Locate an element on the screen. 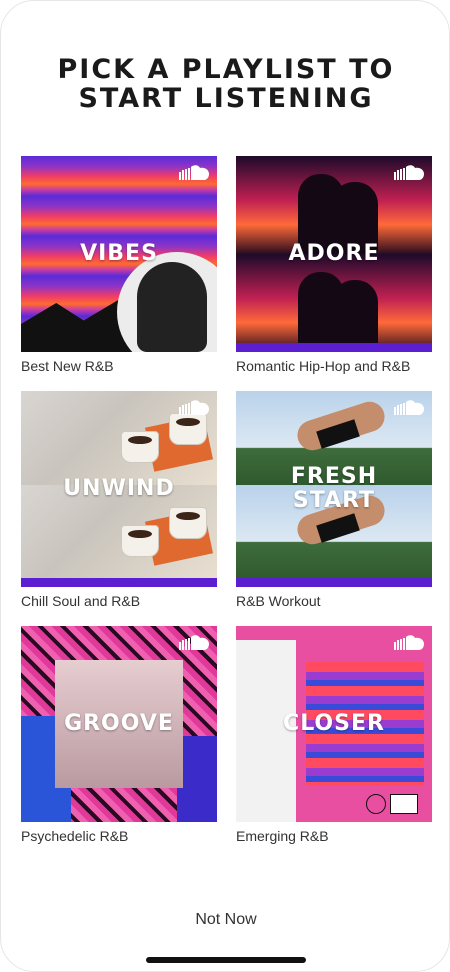 Image resolution: width=450 pixels, height=972 pixels. page-title: PICK A PLAYLIST TO START LISTENING is located at coordinates (226, 84).